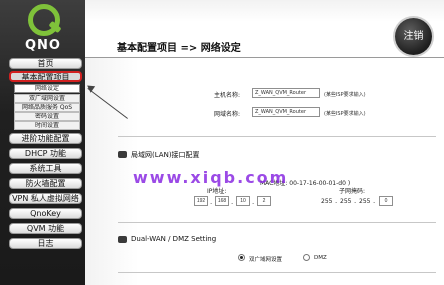  Describe the element at coordinates (365, 201) in the screenshot. I see `mask-octet-3: 255` at that location.